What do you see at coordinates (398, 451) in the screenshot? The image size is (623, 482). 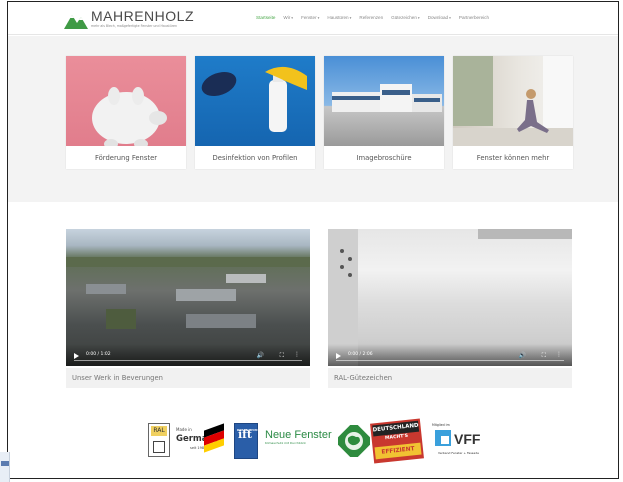 I see `effizient-text: EFFIZIENT` at bounding box center [398, 451].